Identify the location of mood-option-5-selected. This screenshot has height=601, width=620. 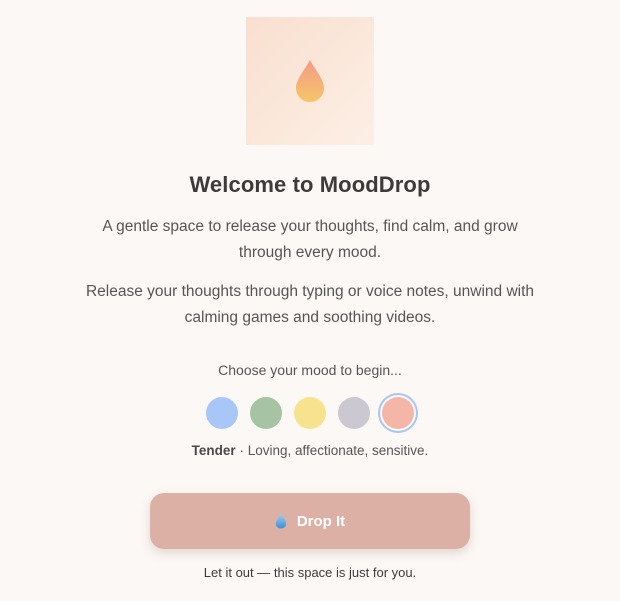
(398, 413).